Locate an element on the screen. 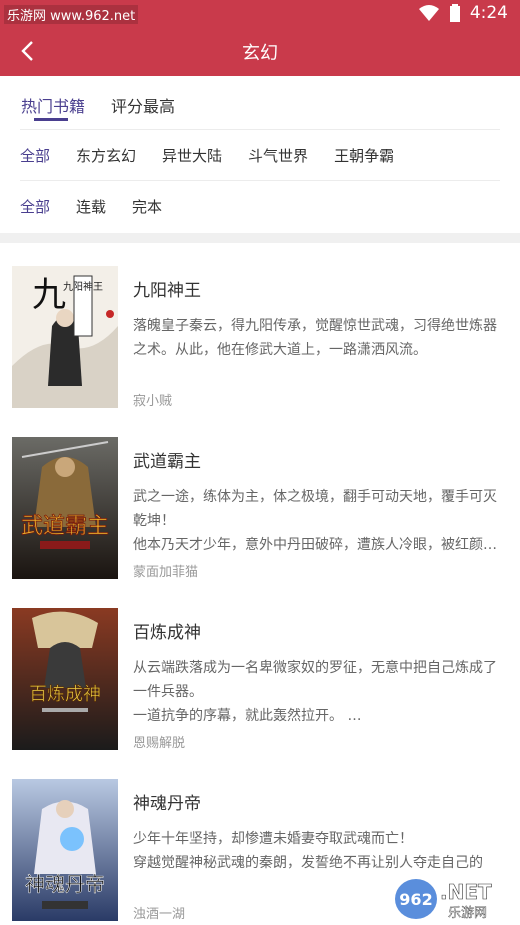  category-other-world: 异世大陆 is located at coordinates (192, 155).